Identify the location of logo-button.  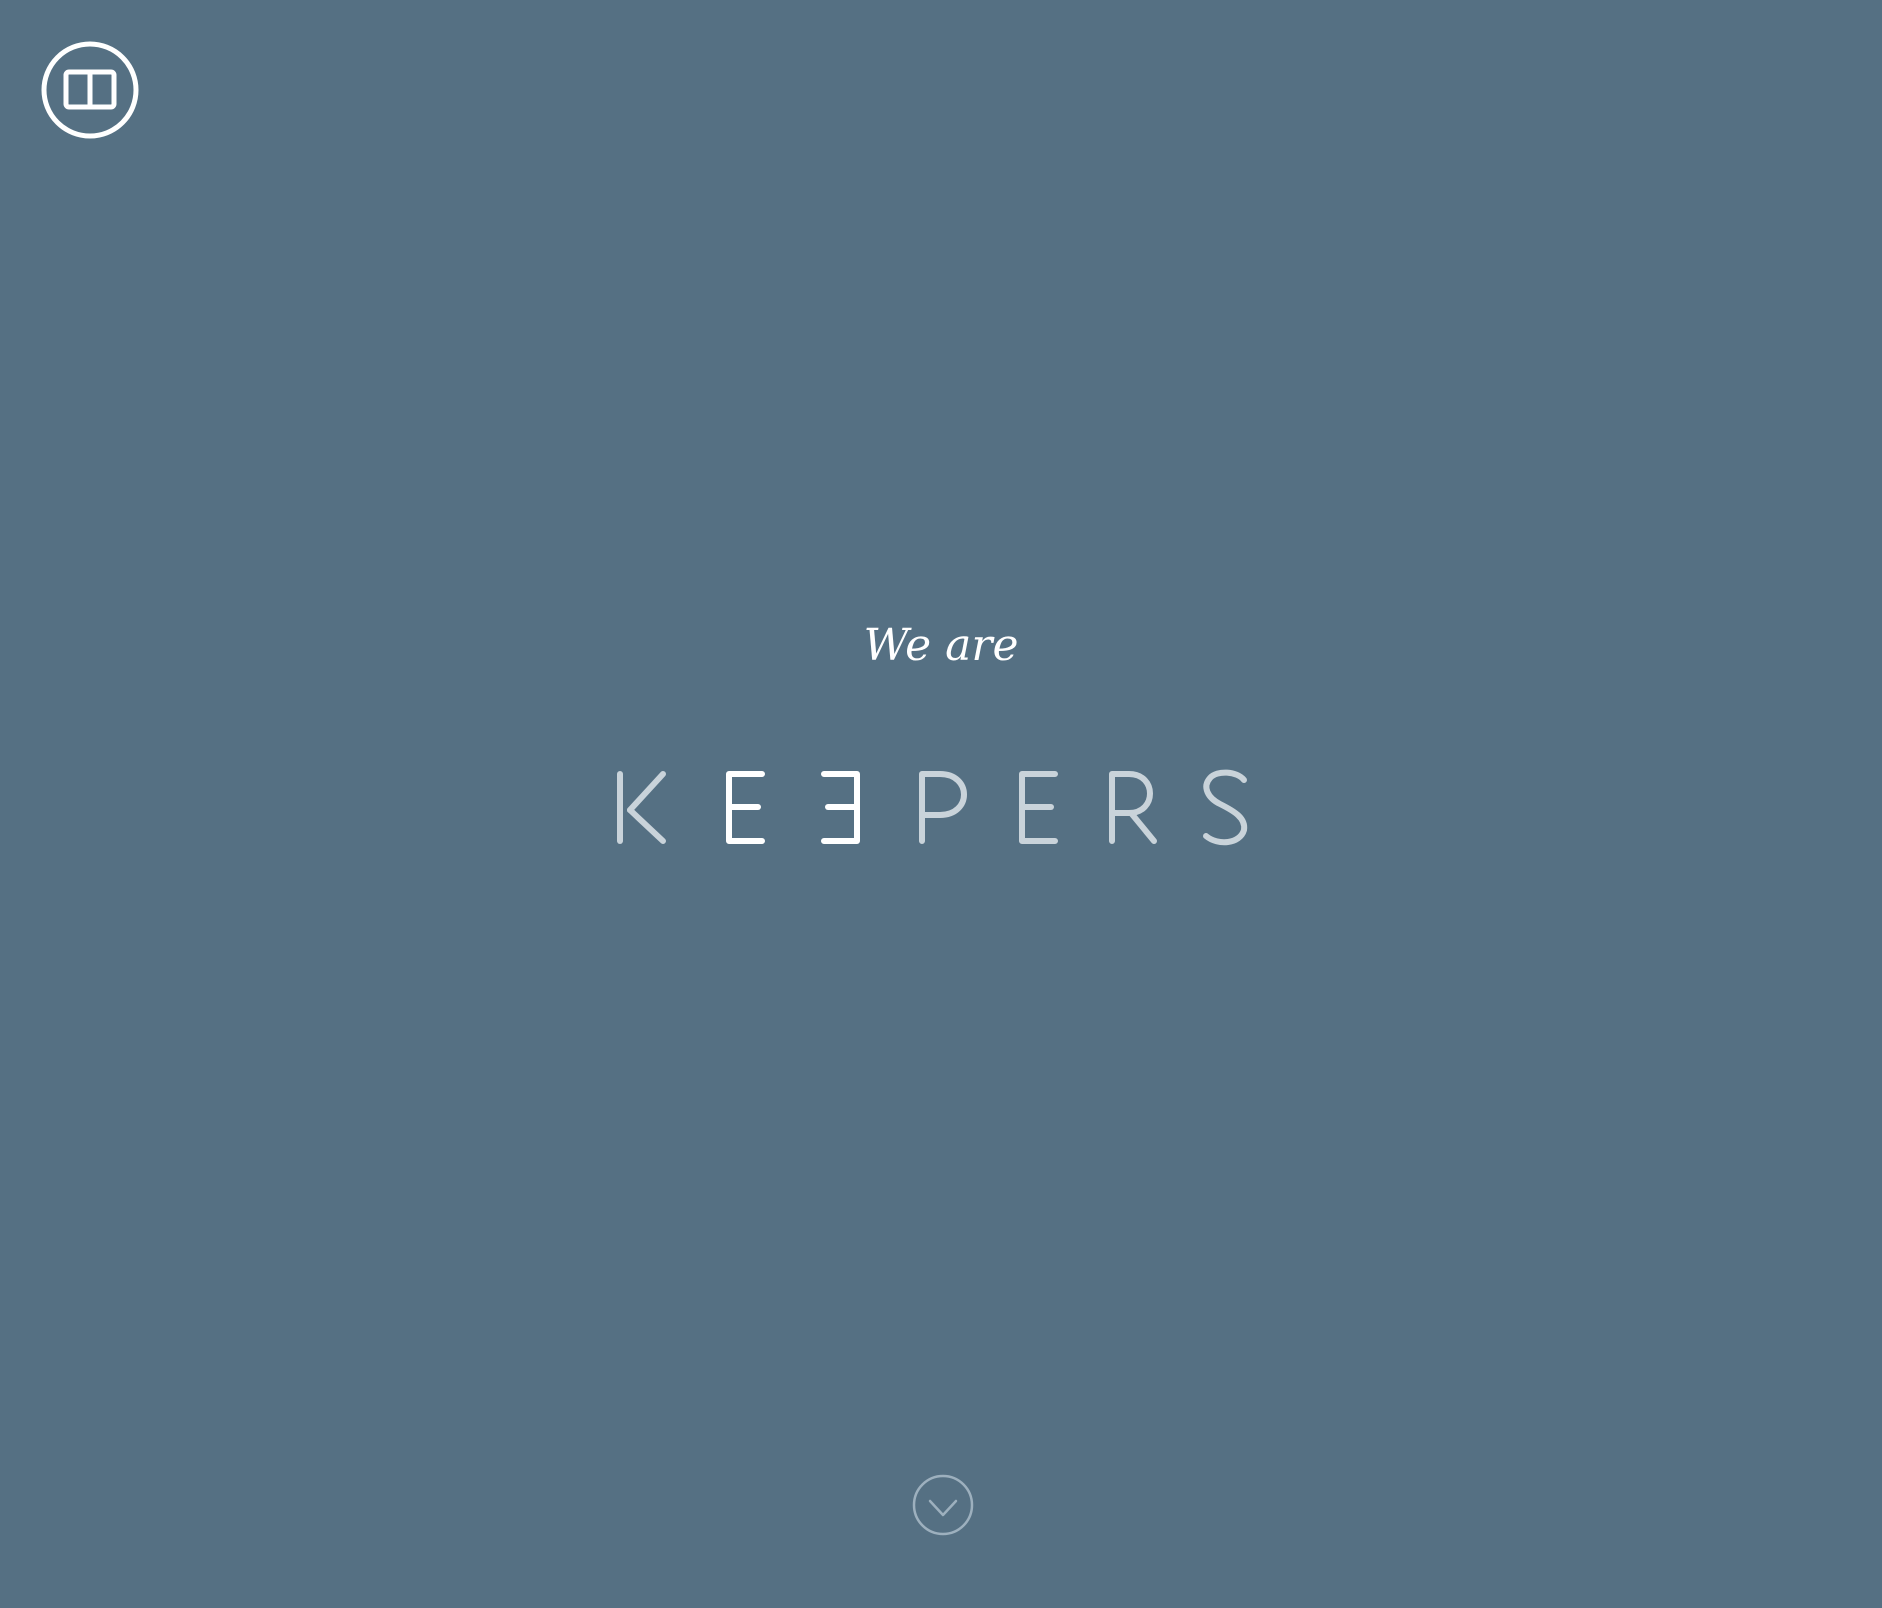
(90, 90).